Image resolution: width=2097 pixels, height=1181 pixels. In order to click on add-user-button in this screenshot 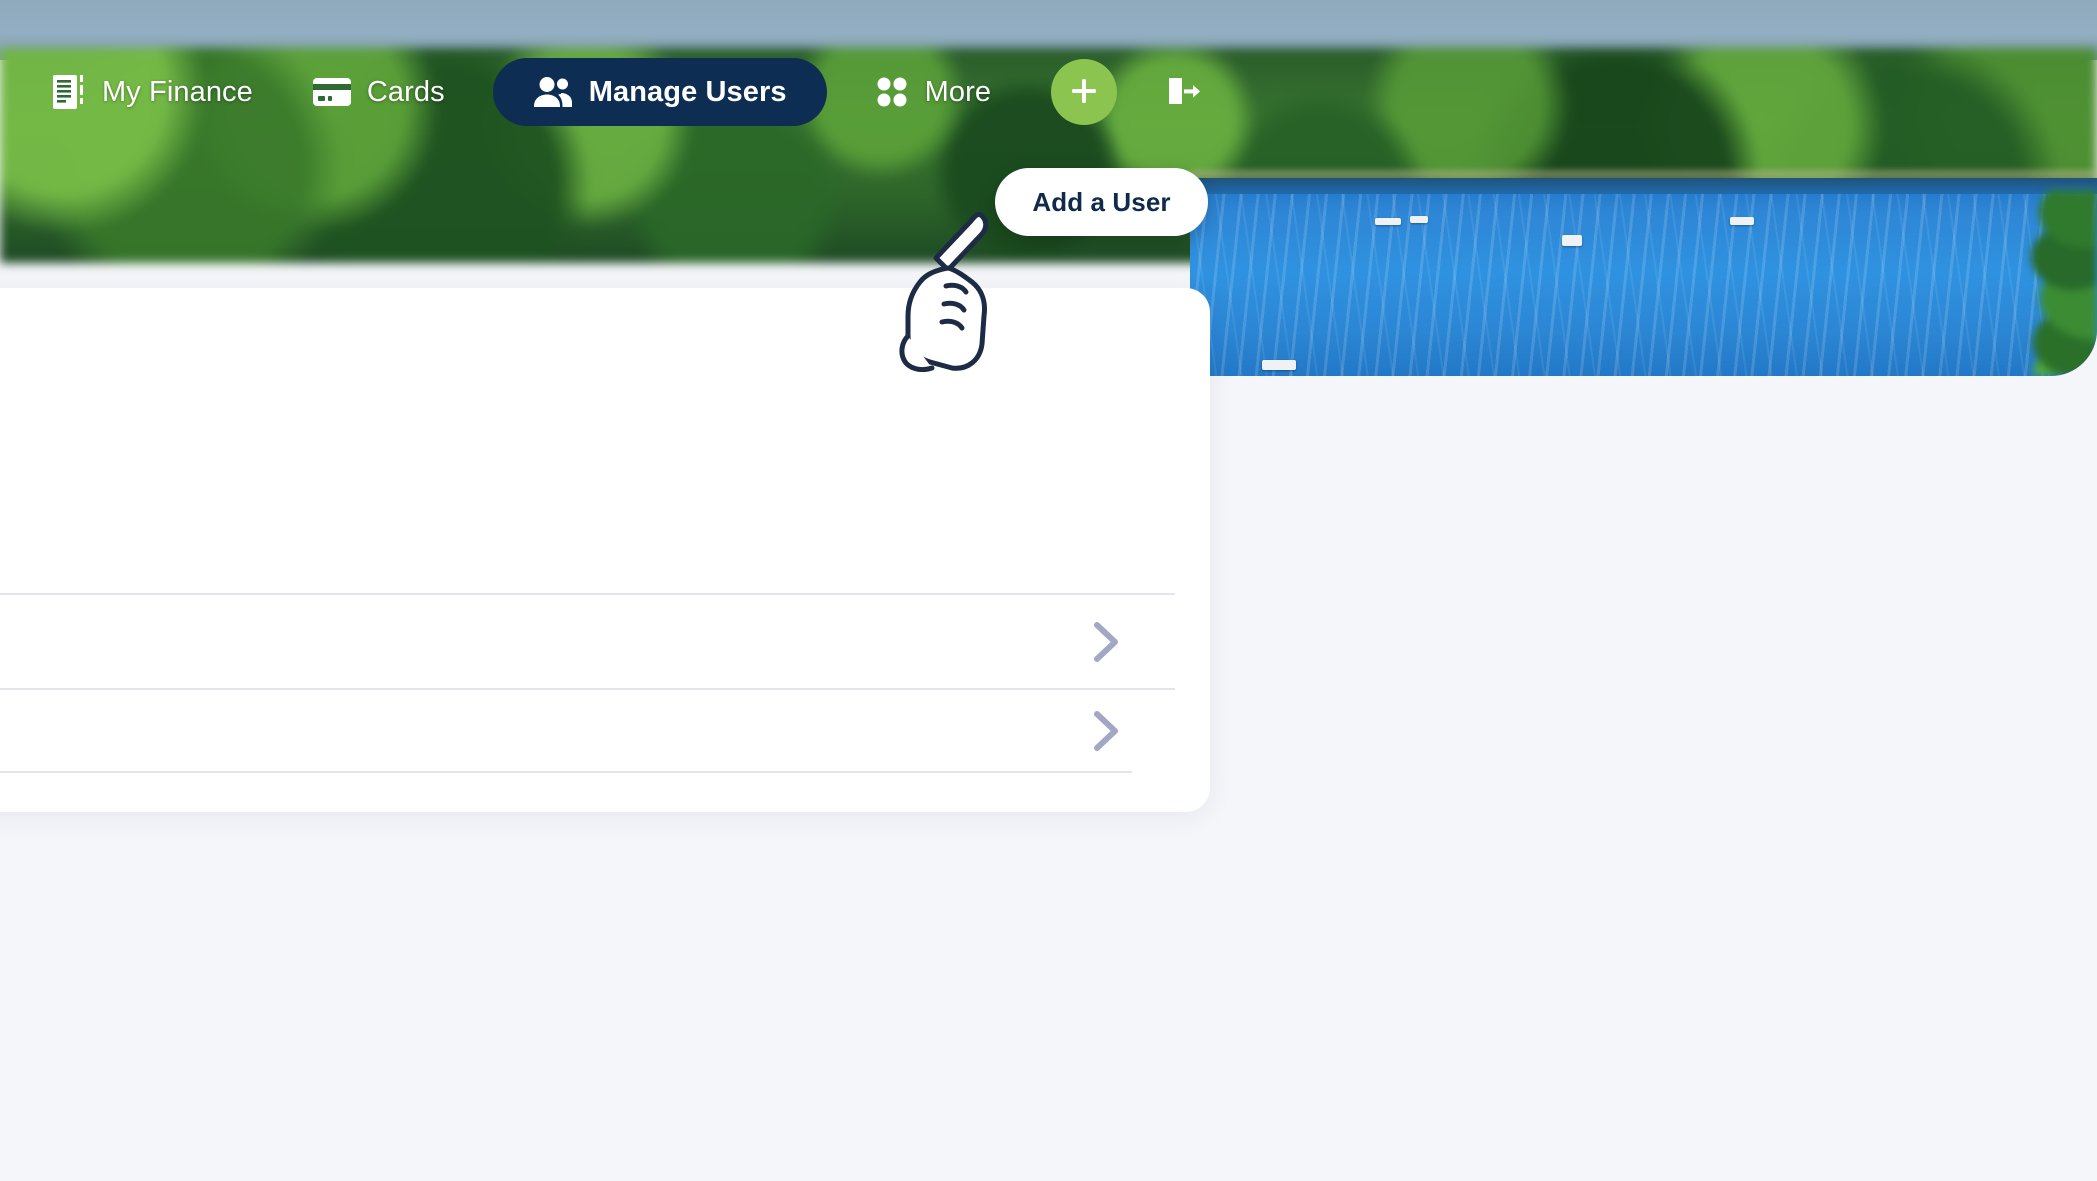, I will do `click(1084, 92)`.